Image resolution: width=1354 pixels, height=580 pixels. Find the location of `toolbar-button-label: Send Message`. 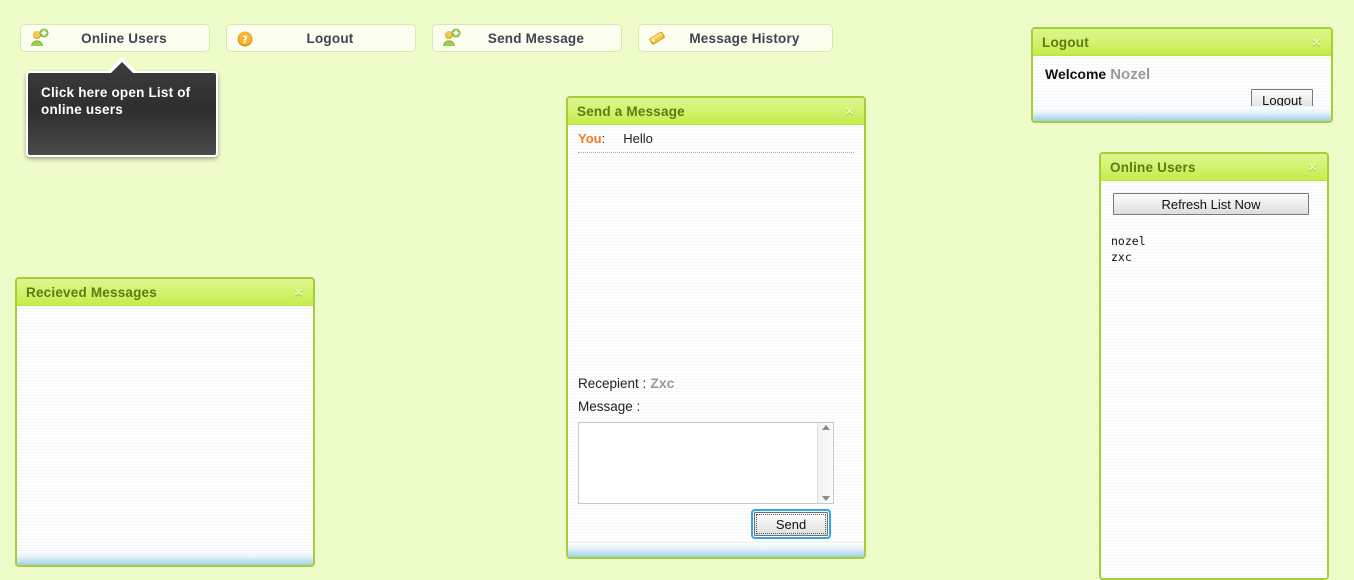

toolbar-button-label: Send Message is located at coordinates (536, 38).